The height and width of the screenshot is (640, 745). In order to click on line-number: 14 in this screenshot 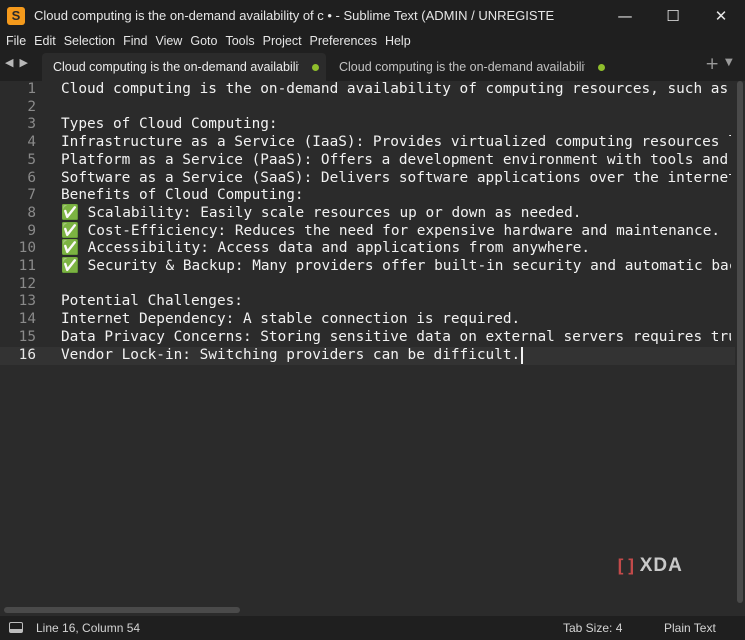, I will do `click(27, 319)`.